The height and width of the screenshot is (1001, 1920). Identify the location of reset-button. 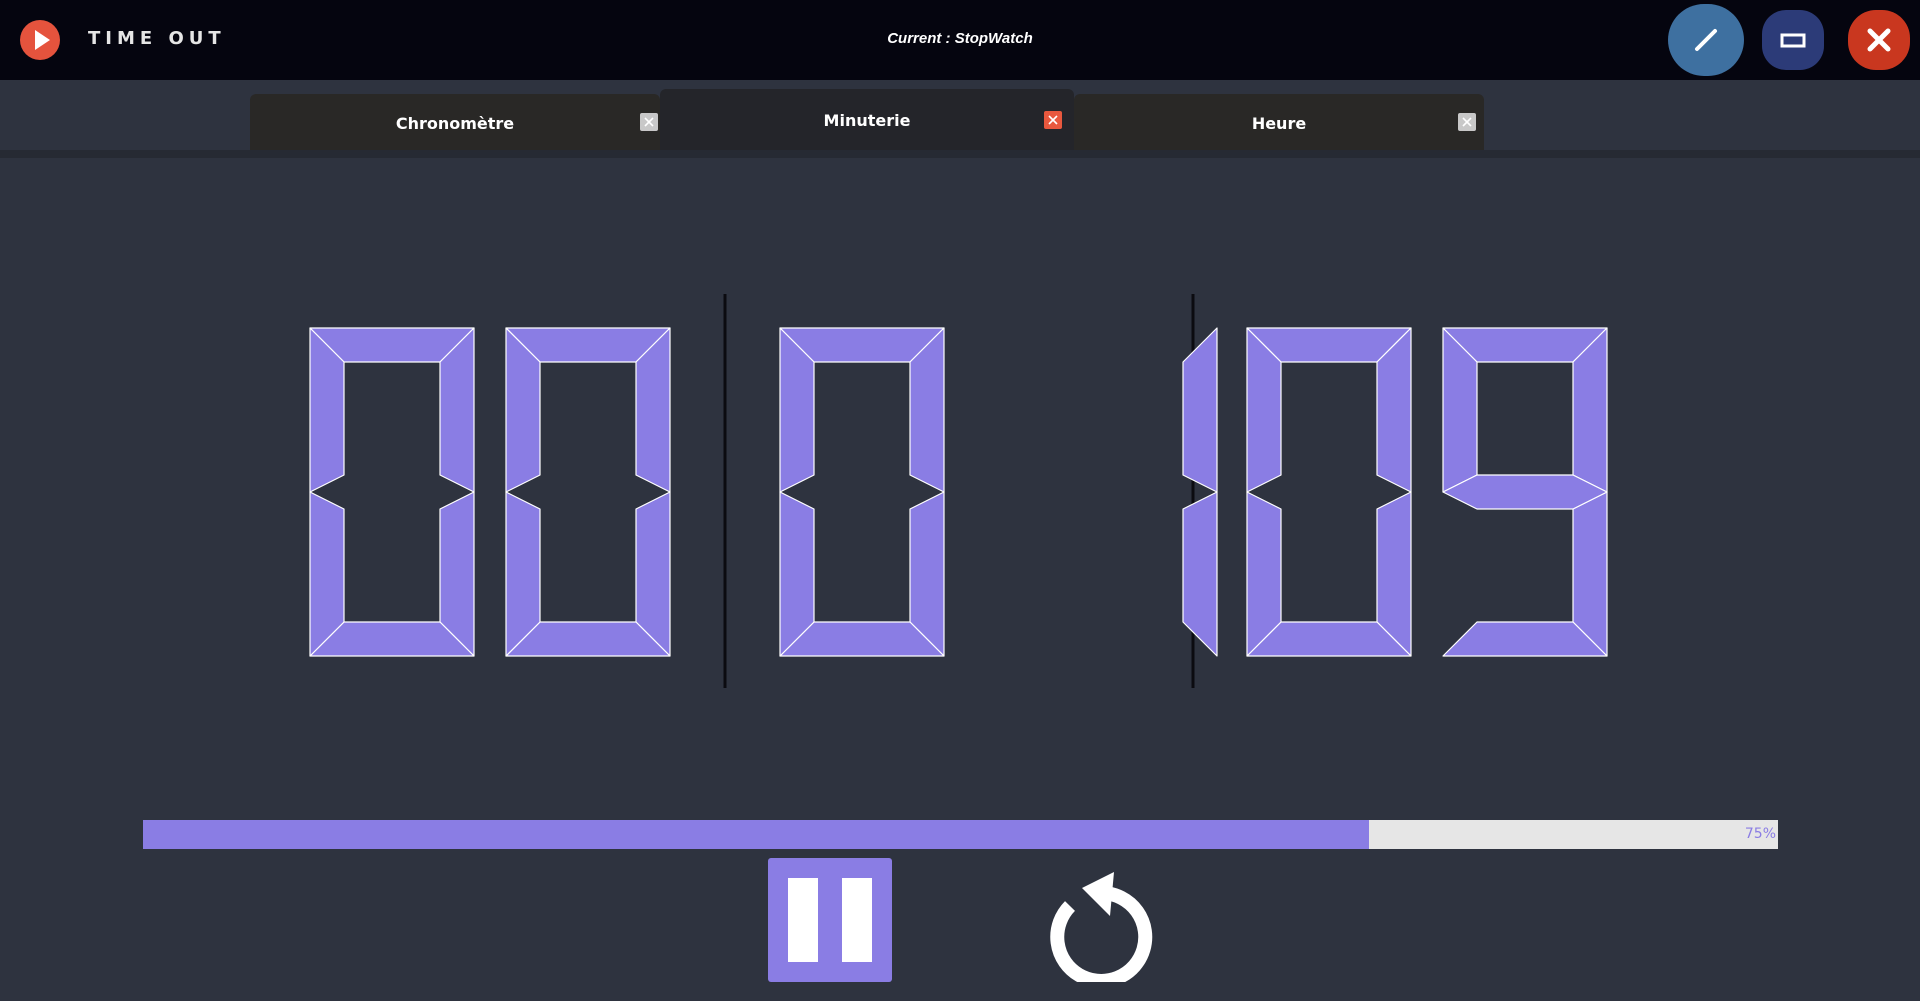
(1092, 923).